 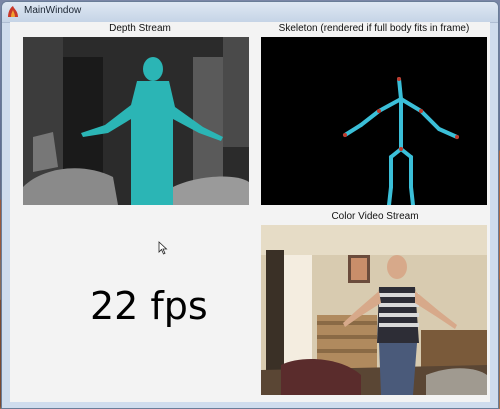 What do you see at coordinates (250, 405) in the screenshot?
I see `window-bottom-border` at bounding box center [250, 405].